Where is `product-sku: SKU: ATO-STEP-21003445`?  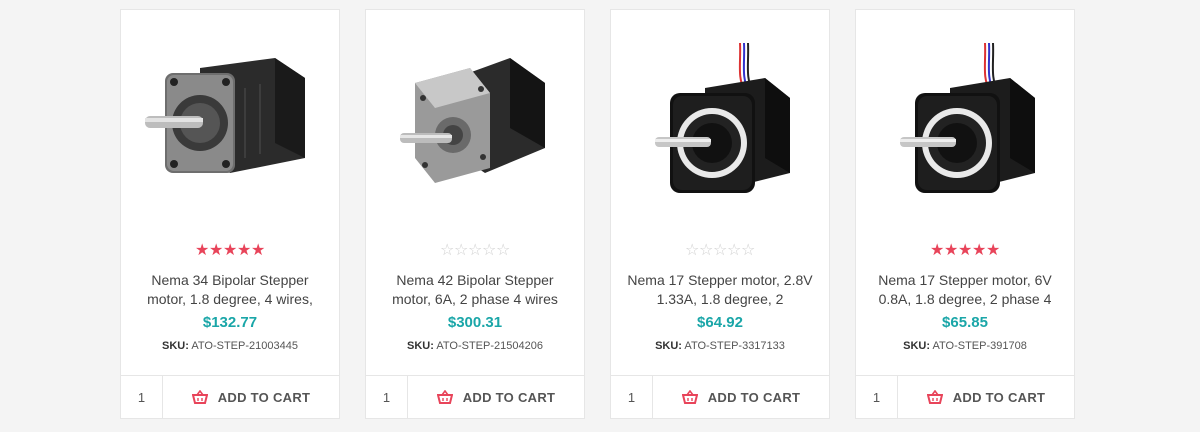 product-sku: SKU: ATO-STEP-21003445 is located at coordinates (230, 346).